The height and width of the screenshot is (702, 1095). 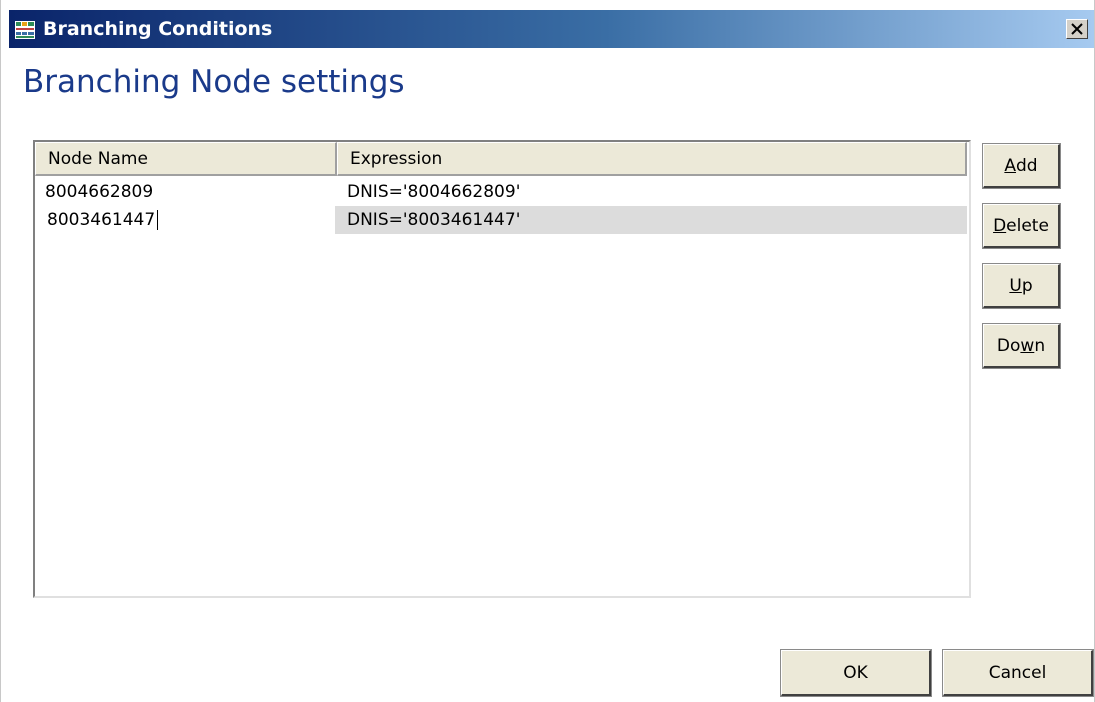 I want to click on up-button: Up, so click(x=1021, y=286).